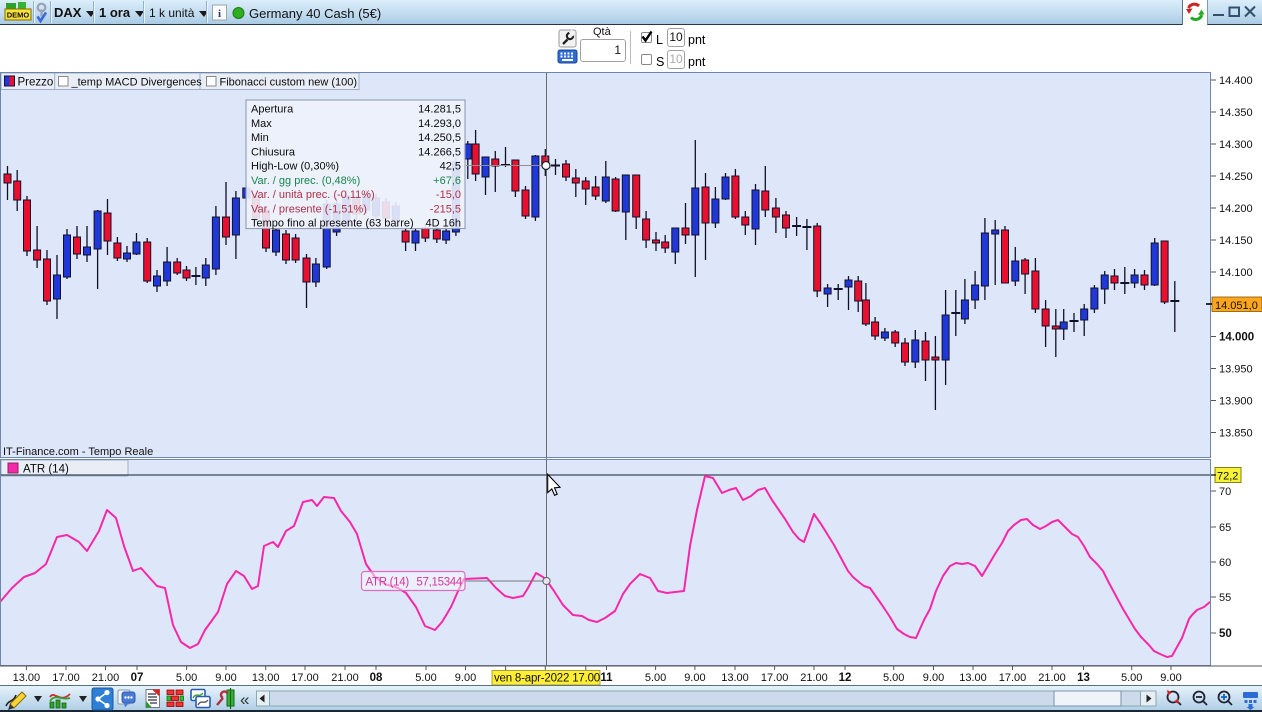  Describe the element at coordinates (450, 167) in the screenshot. I see `svg-text: 42,5` at that location.